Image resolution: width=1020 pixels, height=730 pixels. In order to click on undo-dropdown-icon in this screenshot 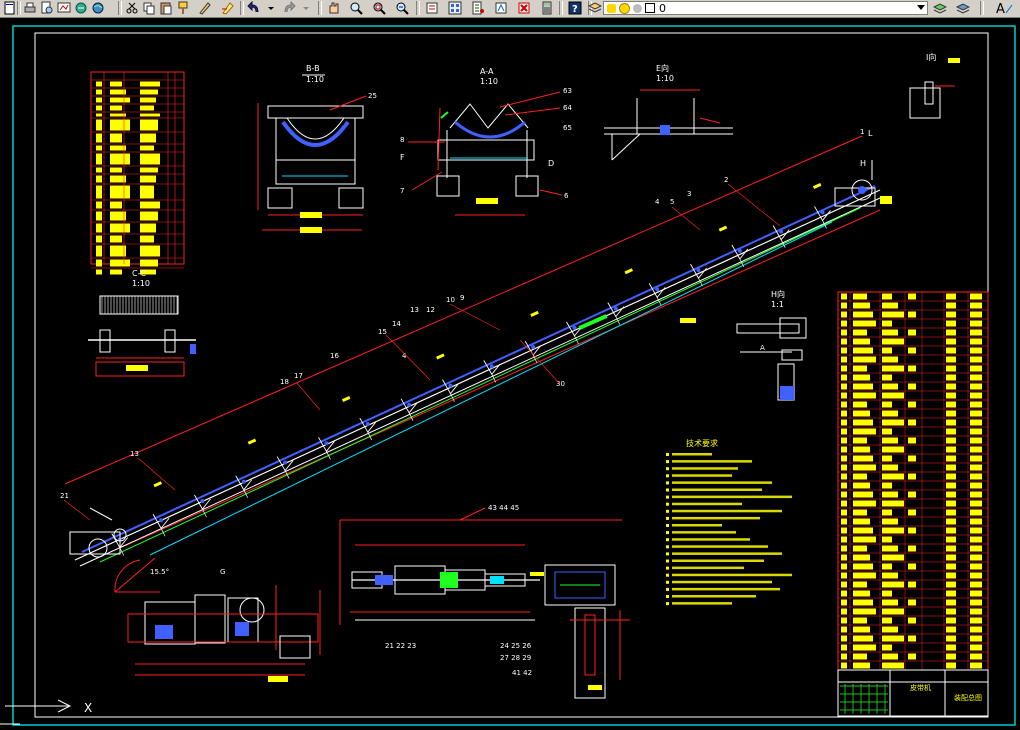, I will do `click(271, 8)`.